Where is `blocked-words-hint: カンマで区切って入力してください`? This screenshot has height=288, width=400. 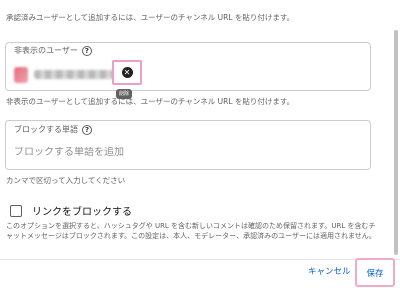
blocked-words-hint: カンマで区切って入力してください is located at coordinates (66, 180).